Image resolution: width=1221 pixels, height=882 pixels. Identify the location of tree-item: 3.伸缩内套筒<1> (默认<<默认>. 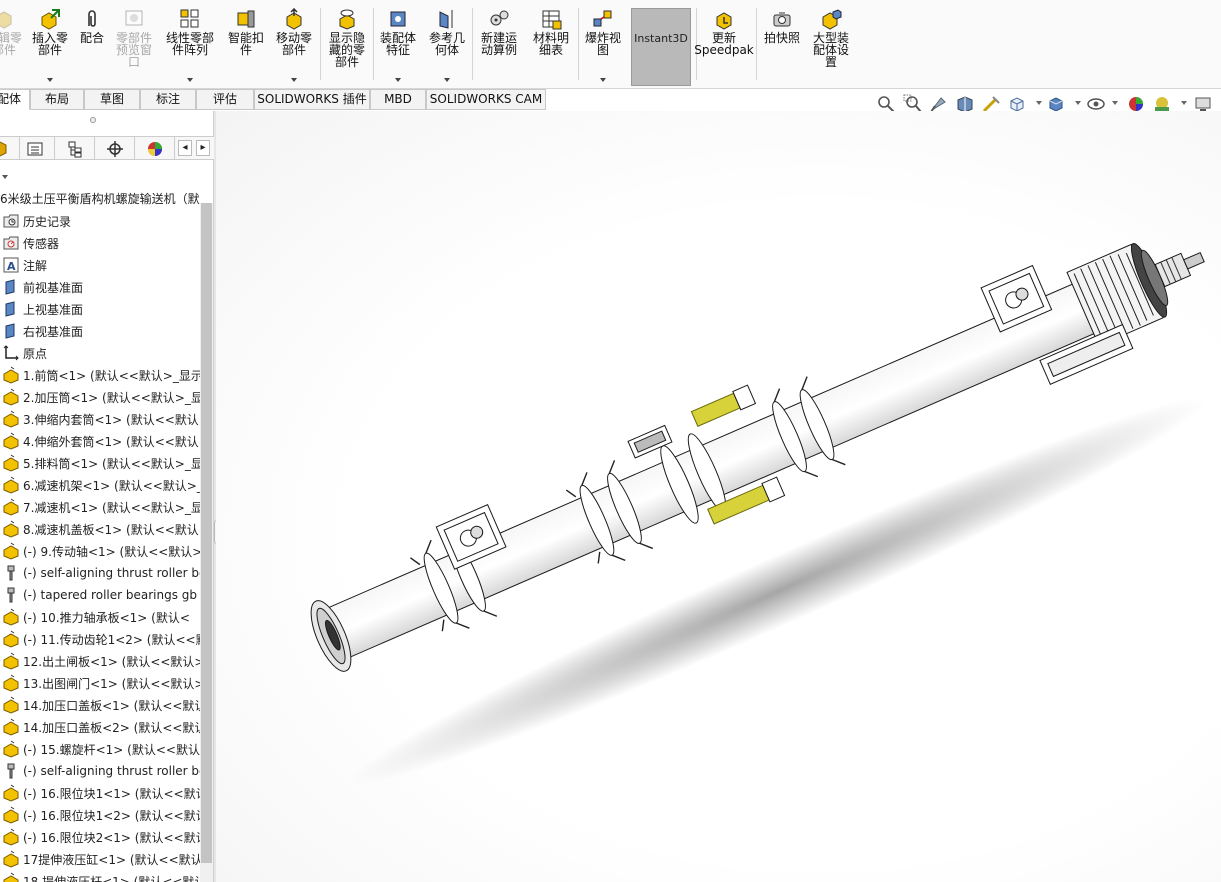
(100, 419).